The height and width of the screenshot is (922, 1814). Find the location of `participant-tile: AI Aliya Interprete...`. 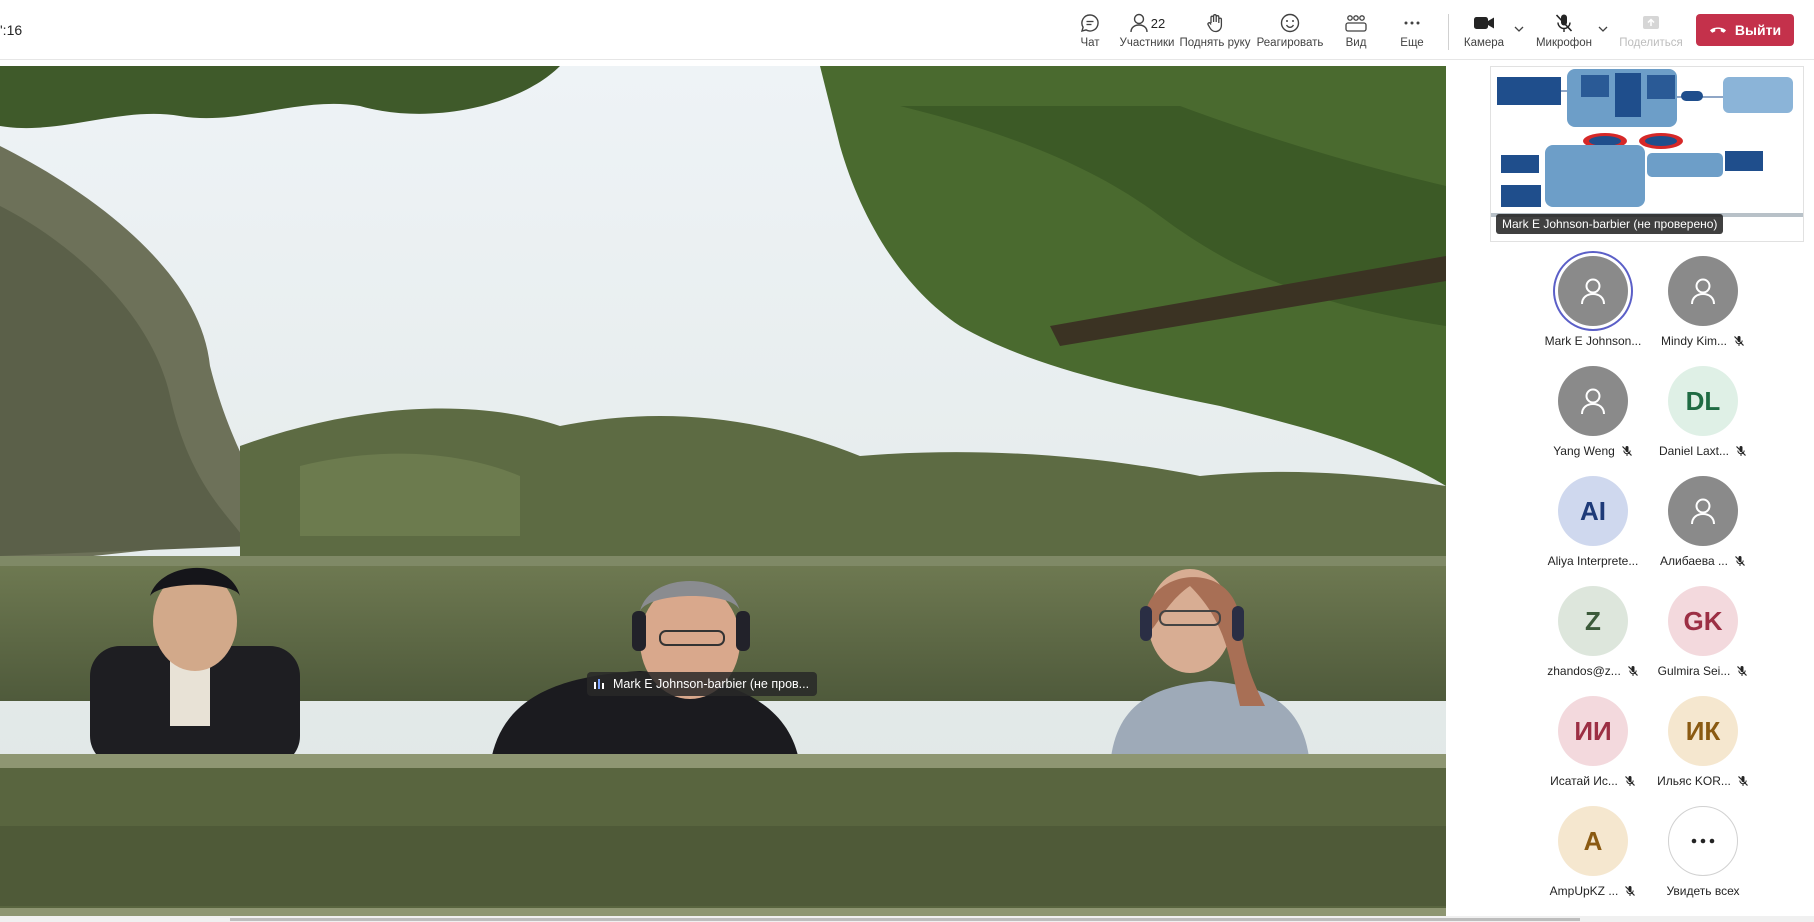

participant-tile: AI Aliya Interprete... is located at coordinates (1593, 524).